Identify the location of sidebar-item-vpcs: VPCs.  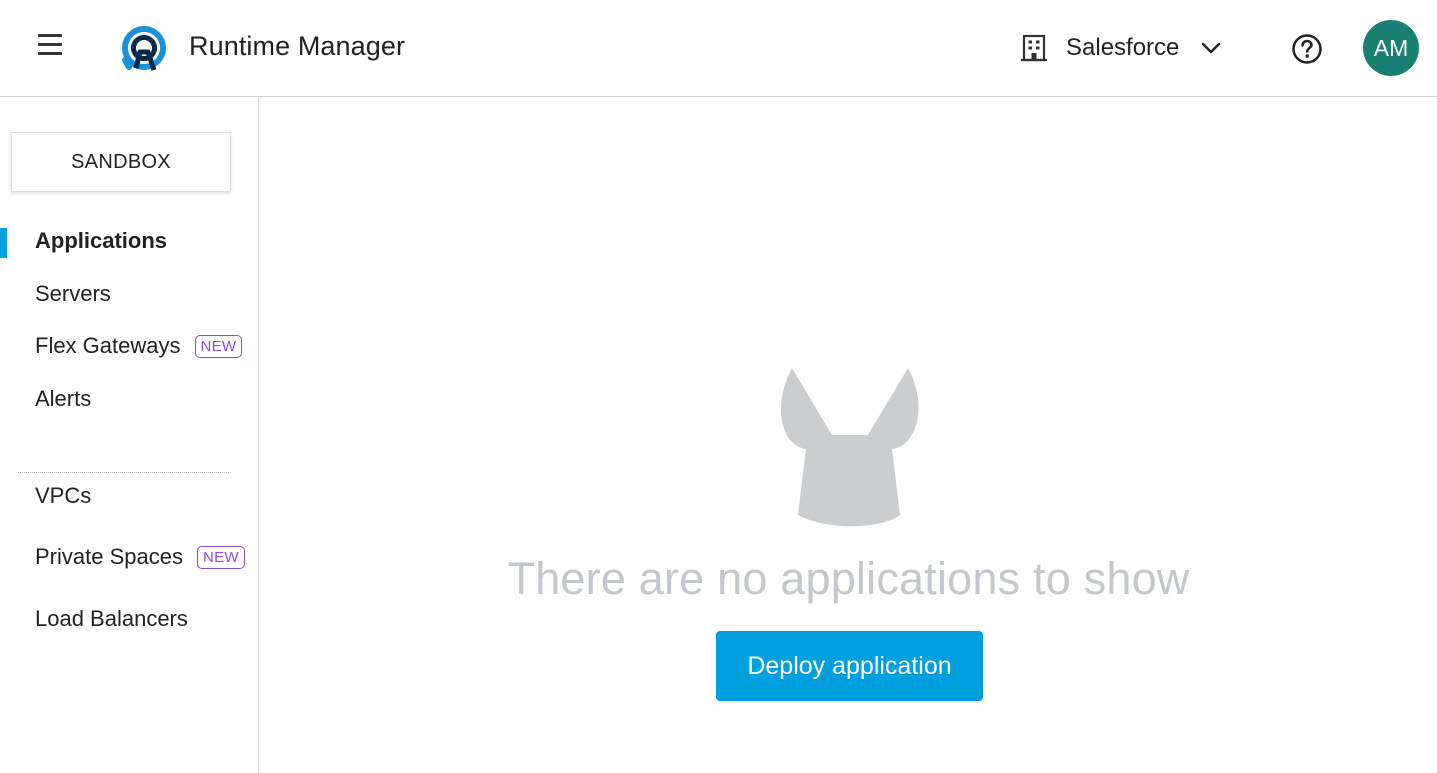
(63, 496).